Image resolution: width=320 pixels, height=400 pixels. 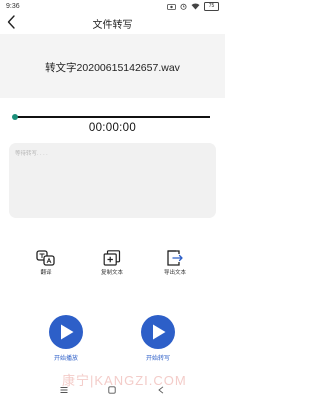 What do you see at coordinates (65, 359) in the screenshot?
I see `start-playback-label: 开始播放` at bounding box center [65, 359].